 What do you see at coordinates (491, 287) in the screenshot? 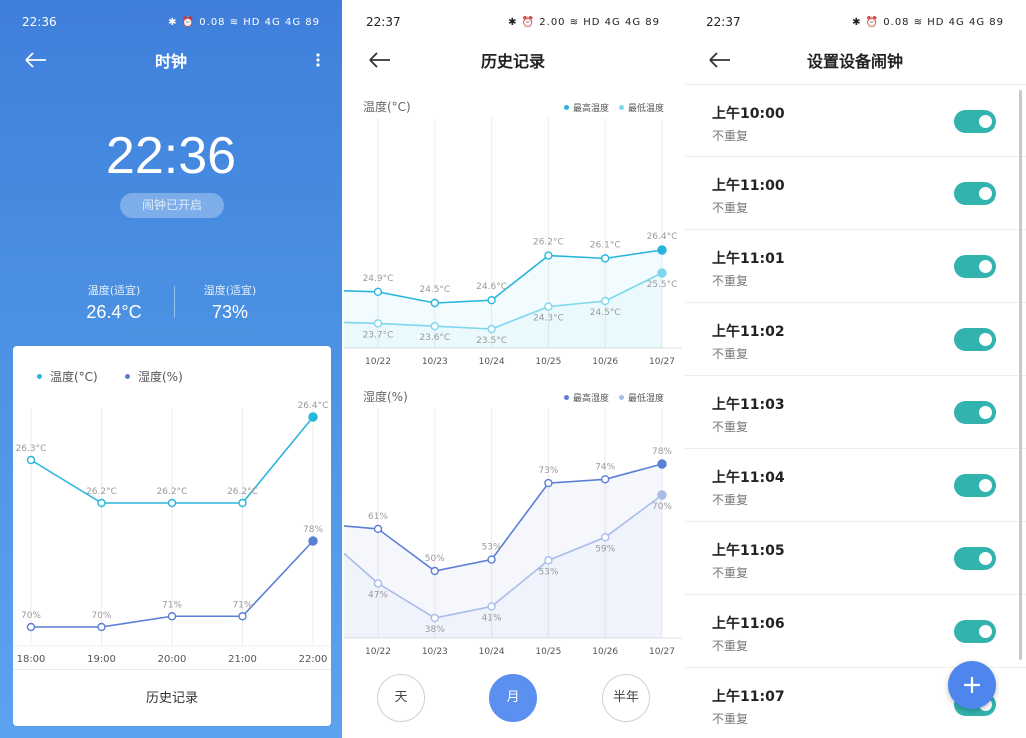
I see `data-label: 24.6°C` at bounding box center [491, 287].